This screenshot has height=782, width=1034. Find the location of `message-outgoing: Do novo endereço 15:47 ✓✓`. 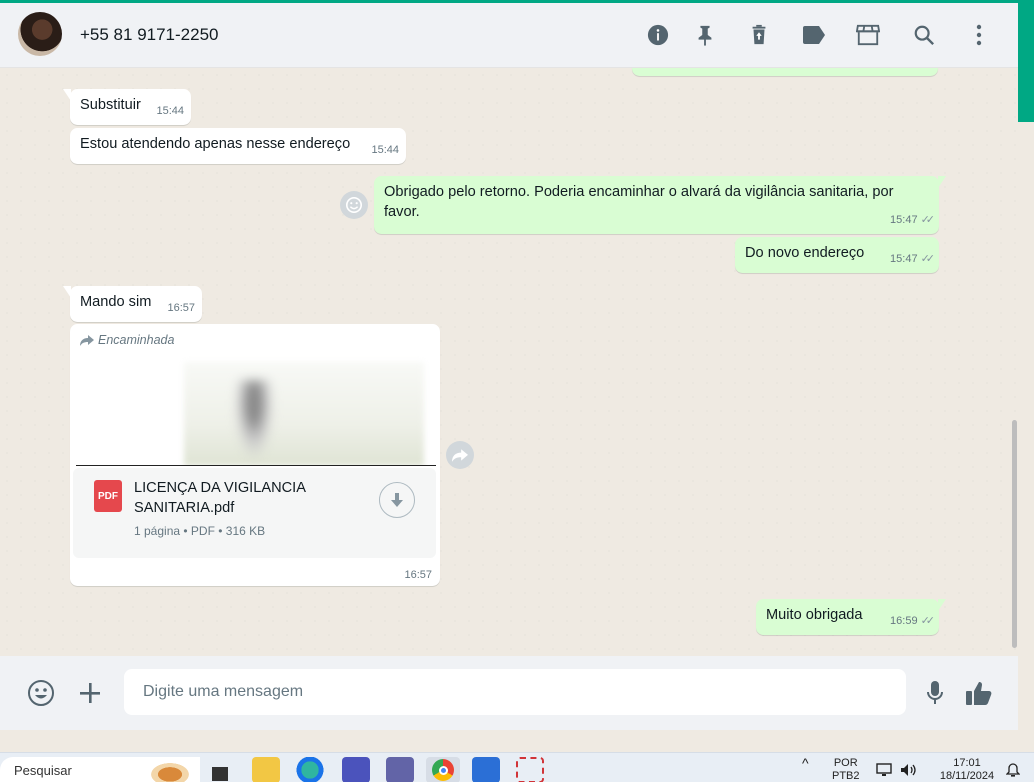

message-outgoing: Do novo endereço 15:47 ✓✓ is located at coordinates (837, 255).